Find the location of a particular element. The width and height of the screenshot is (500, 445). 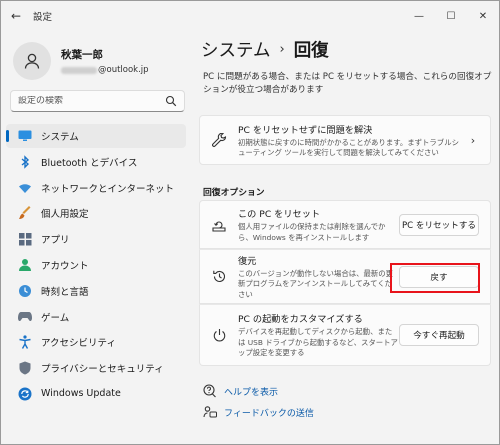

sidebar-item-label: プライバシーとセキュリティ is located at coordinates (102, 370).